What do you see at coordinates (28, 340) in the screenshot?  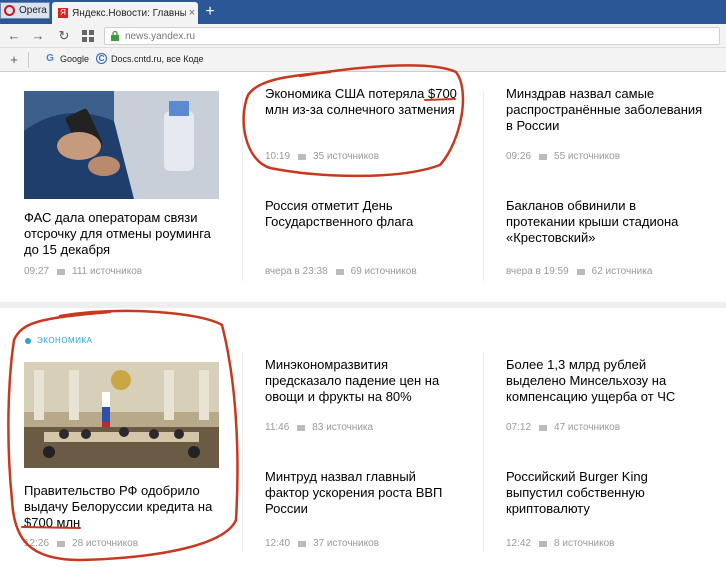 I see `rubric-dot-icon` at bounding box center [28, 340].